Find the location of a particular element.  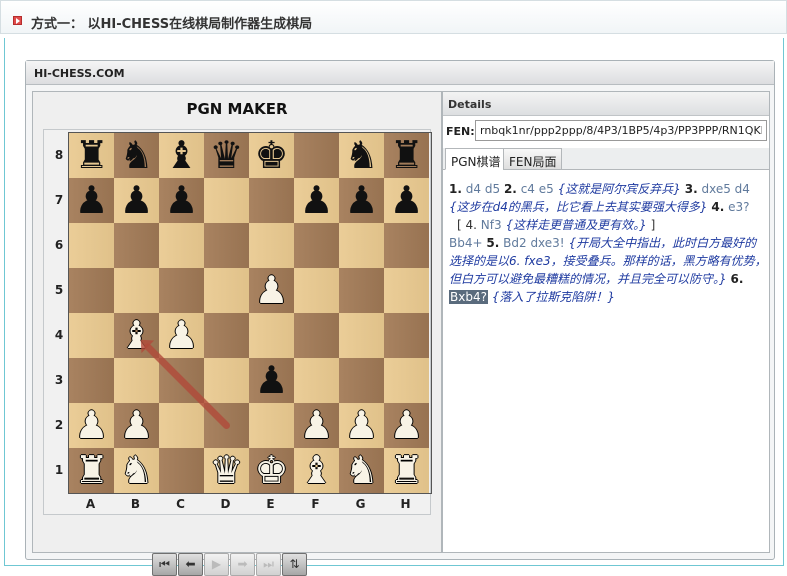

file-label: A is located at coordinates (90, 504).